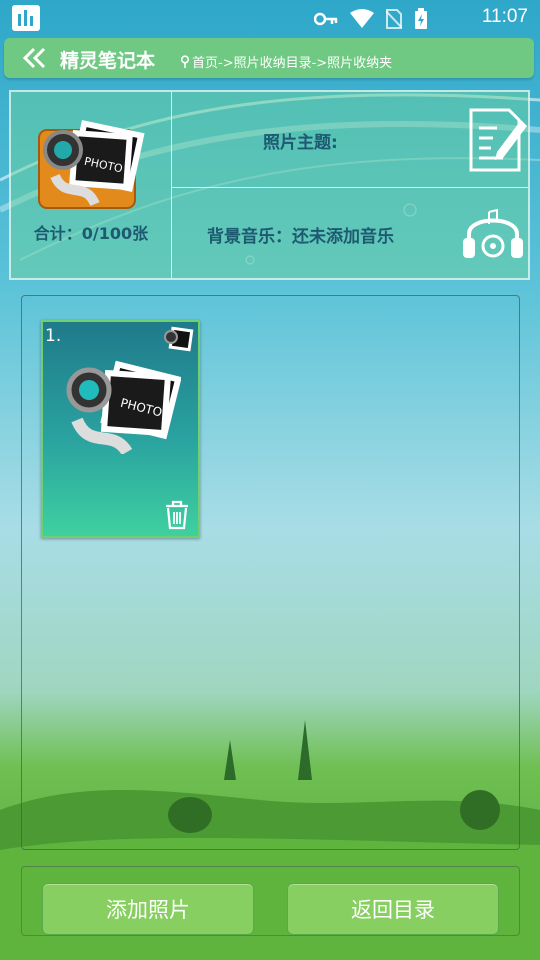 This screenshot has height=960, width=540. Describe the element at coordinates (362, 18) in the screenshot. I see `wifi-icon` at that location.